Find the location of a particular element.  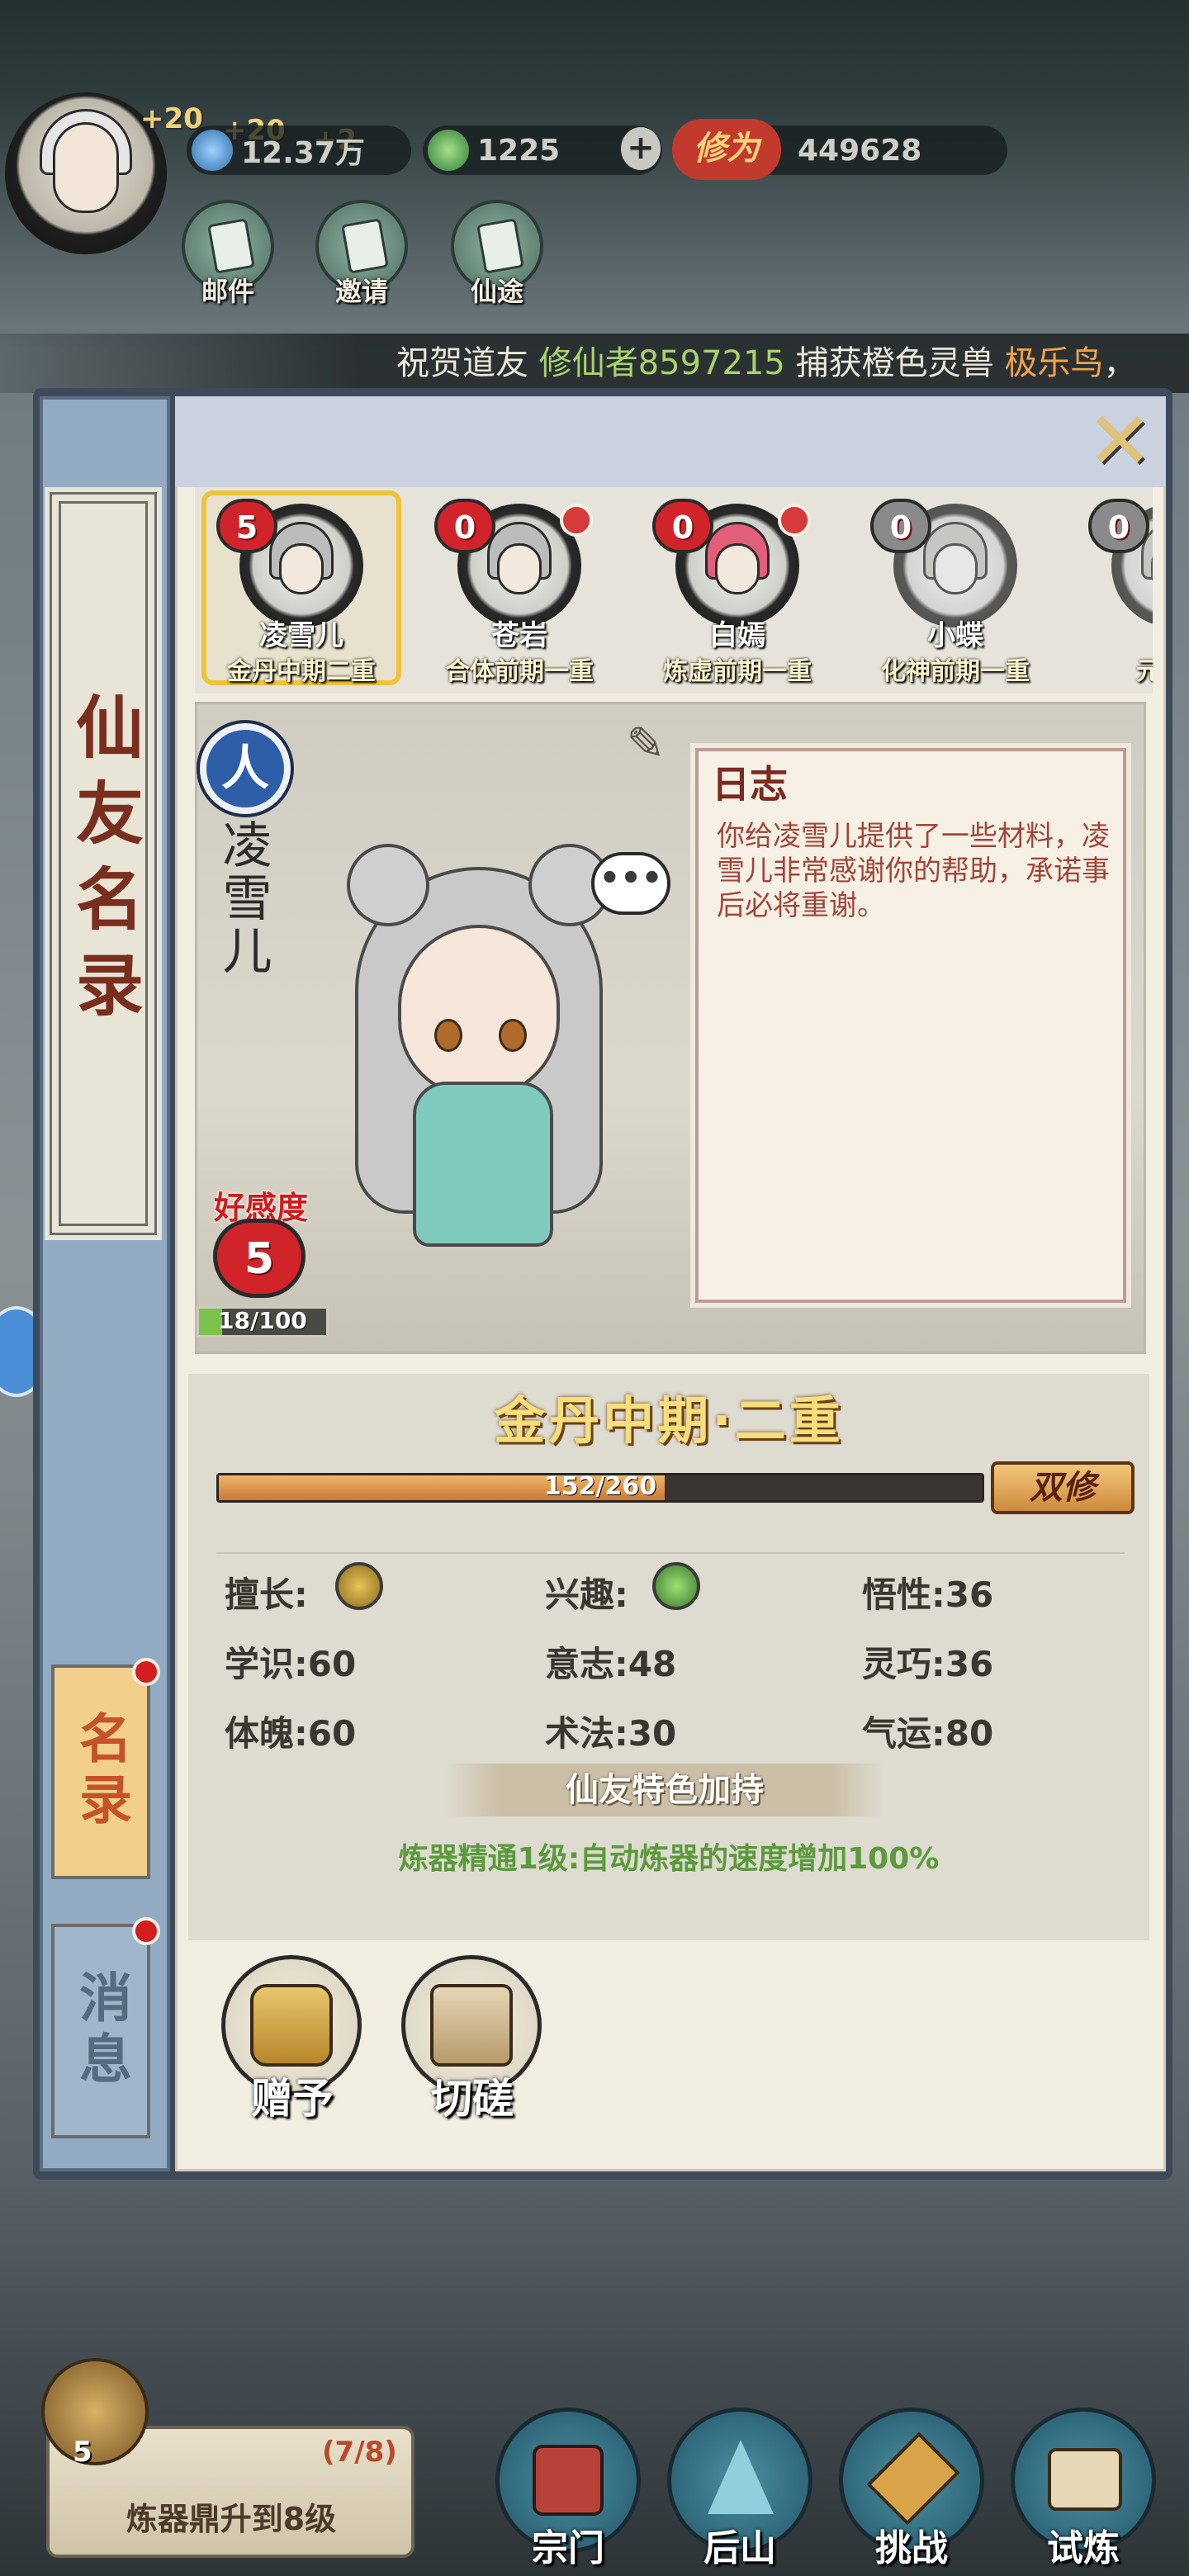

marquee-prefix: 祝贺道友 is located at coordinates (467, 363).